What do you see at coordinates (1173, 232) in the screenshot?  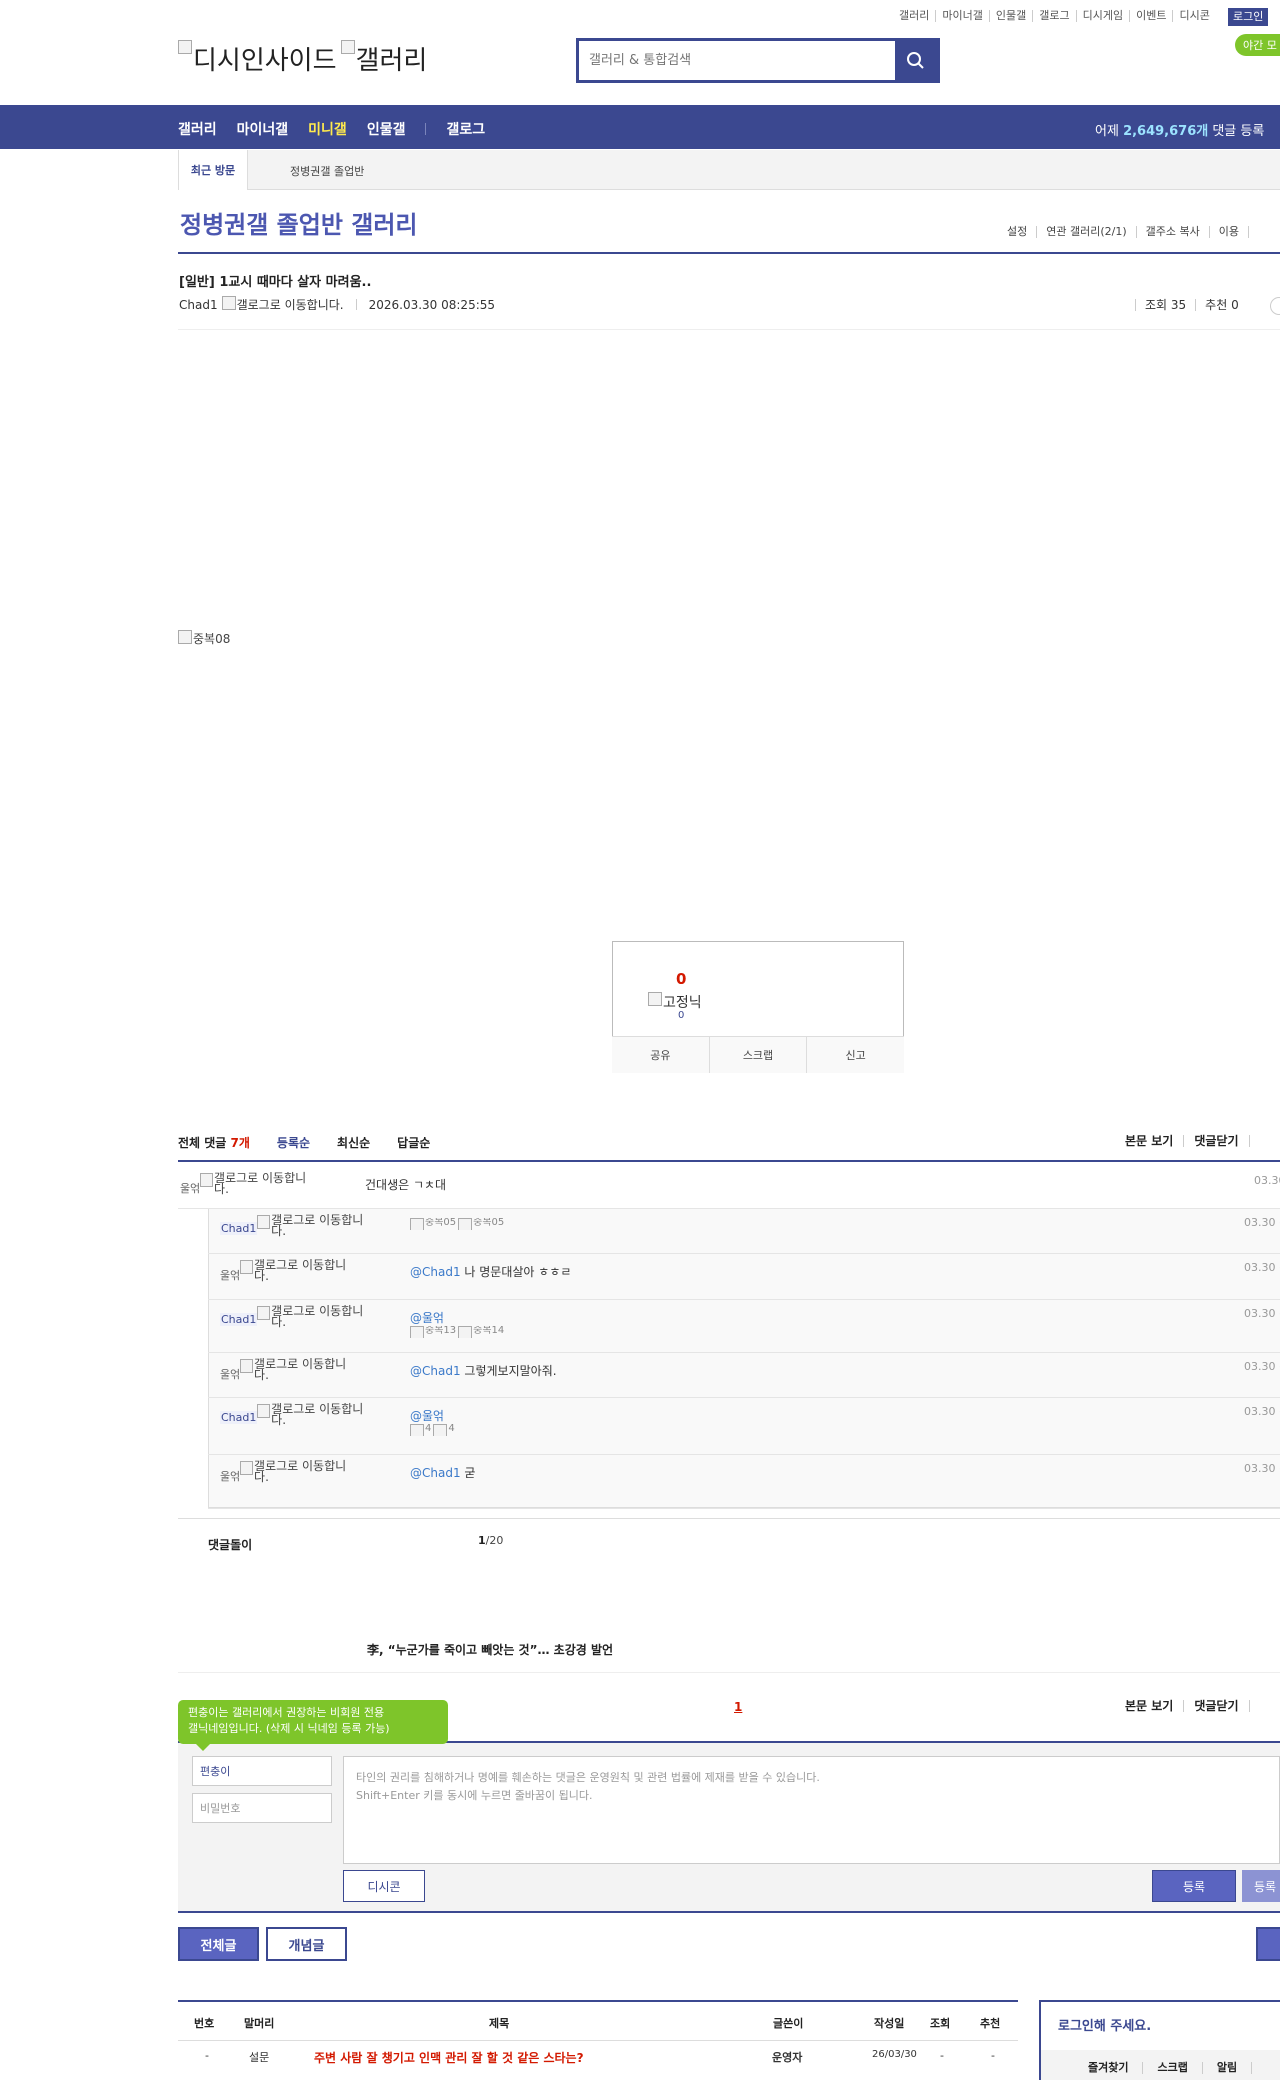 I see `gallery-option: 갤주소 복사` at bounding box center [1173, 232].